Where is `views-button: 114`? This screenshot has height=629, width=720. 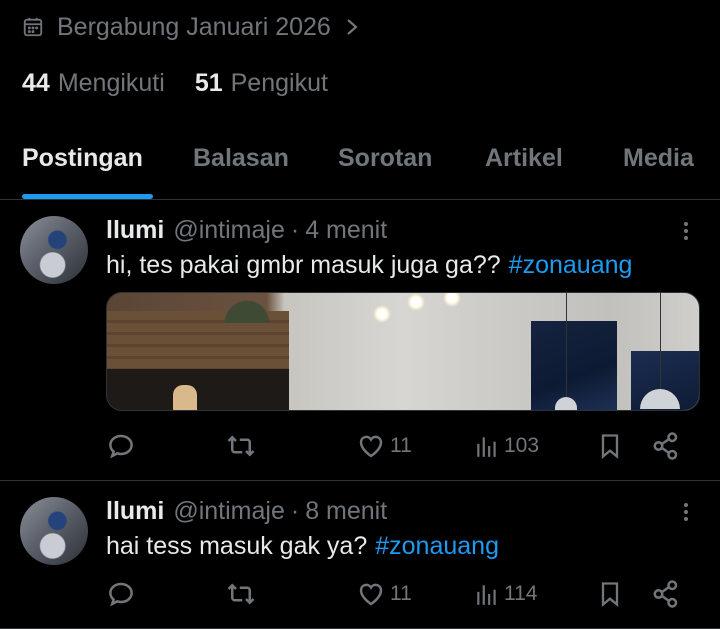
views-button: 114 is located at coordinates (505, 594).